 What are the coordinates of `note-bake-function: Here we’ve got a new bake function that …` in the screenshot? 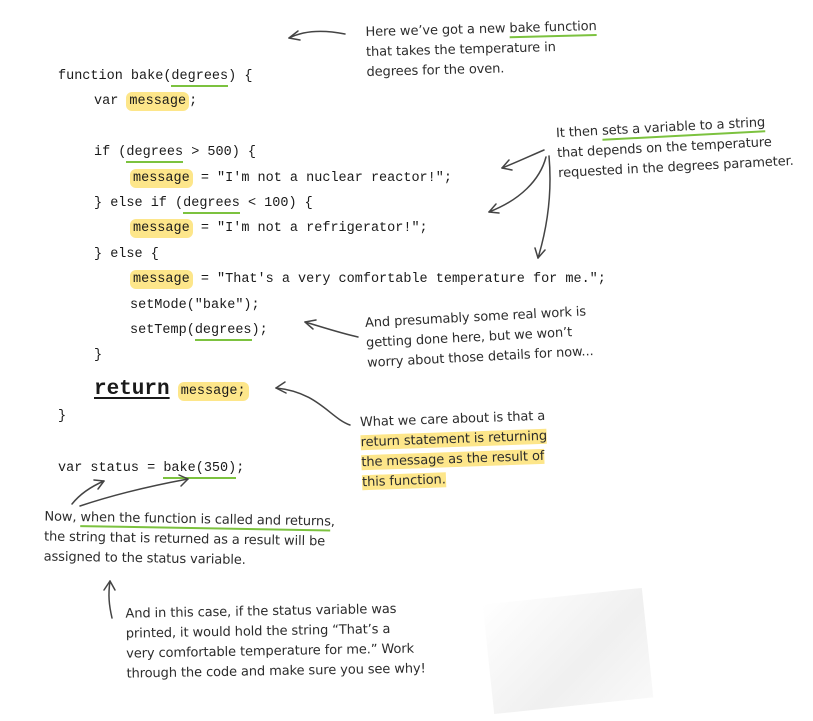 It's located at (481, 49).